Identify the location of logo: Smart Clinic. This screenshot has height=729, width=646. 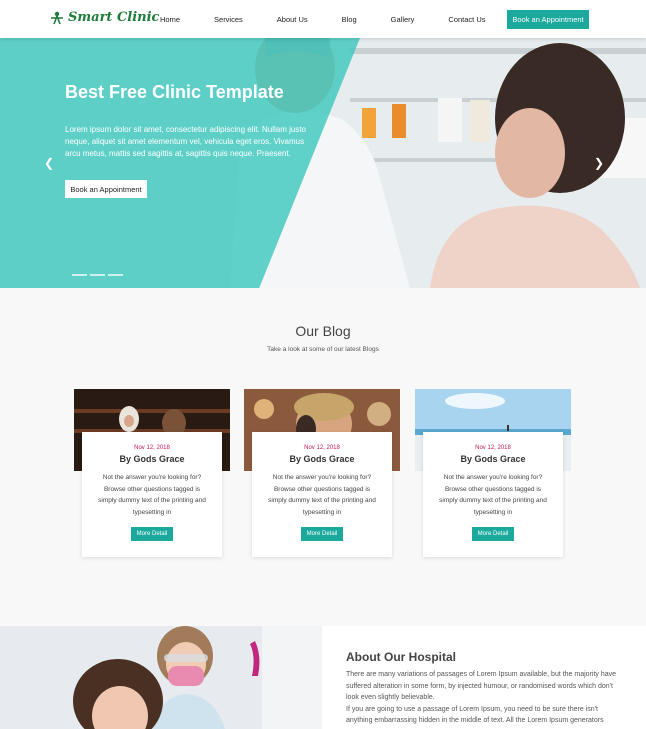
(104, 17).